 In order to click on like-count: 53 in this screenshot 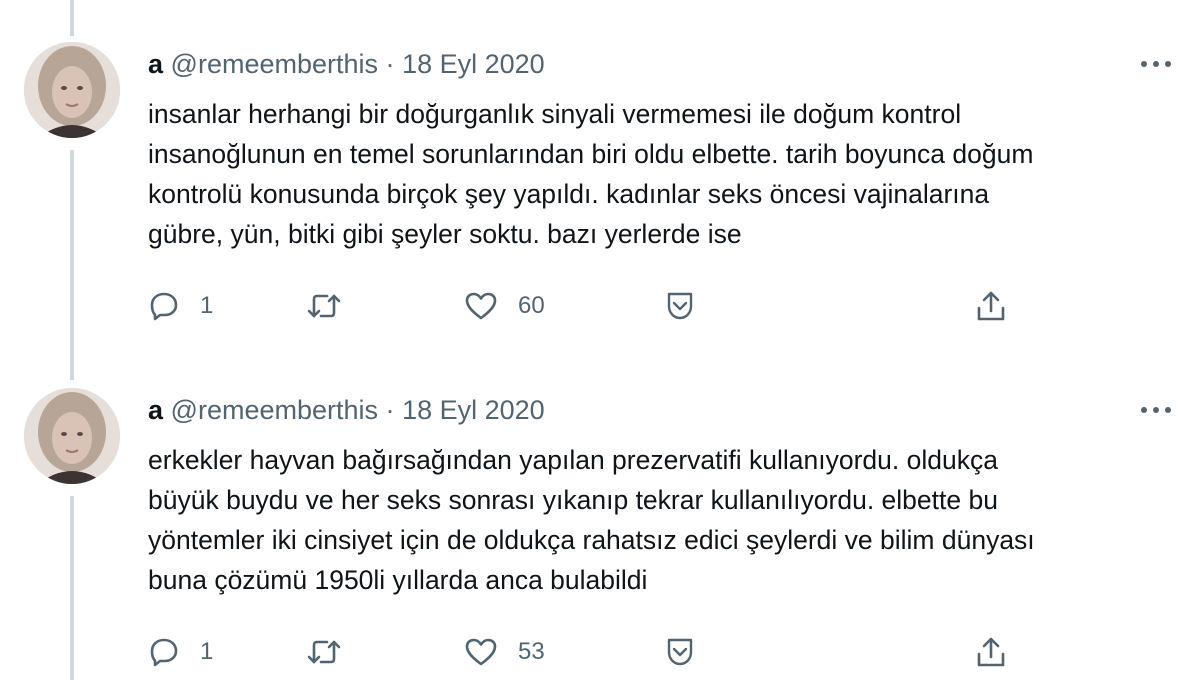, I will do `click(531, 651)`.